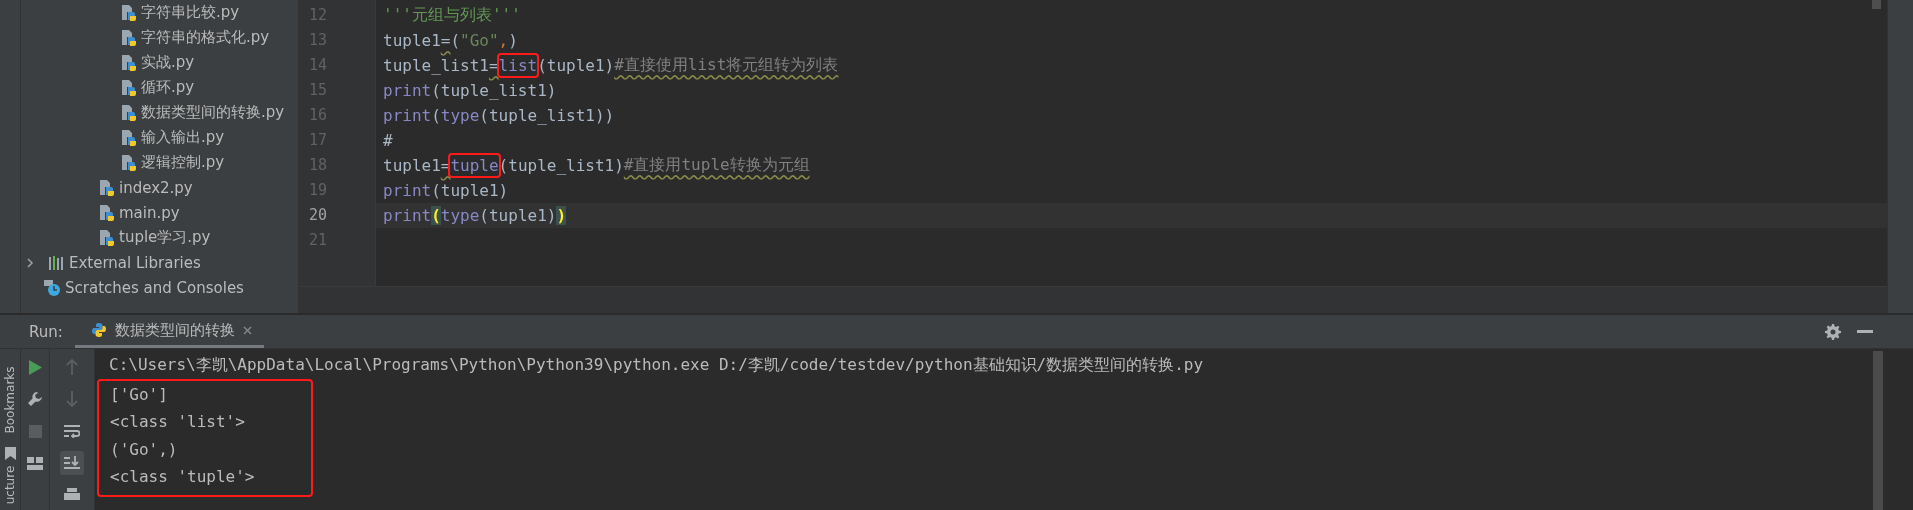  Describe the element at coordinates (168, 87) in the screenshot. I see `file-name: 循环.py` at that location.